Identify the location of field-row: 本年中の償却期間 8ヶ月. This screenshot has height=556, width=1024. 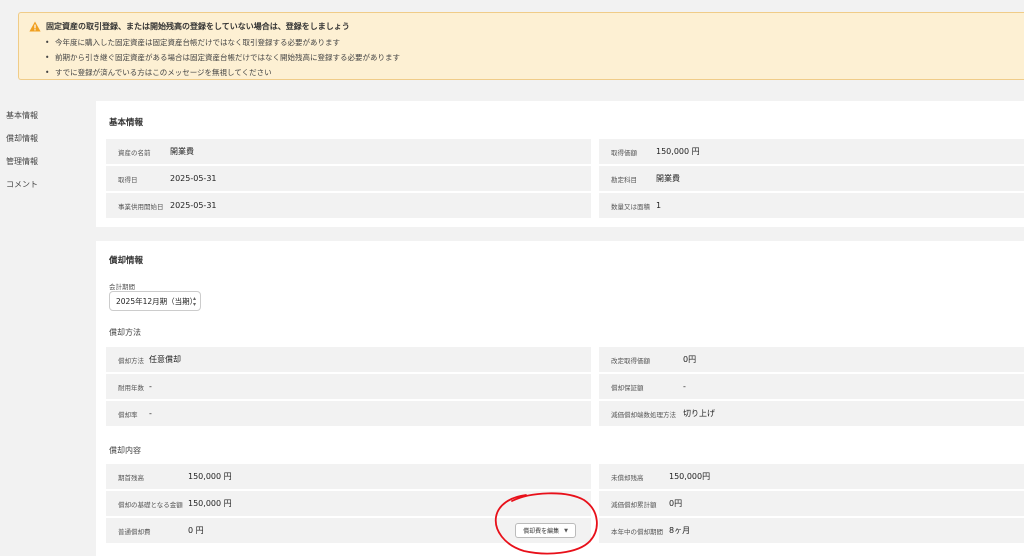
(811, 530).